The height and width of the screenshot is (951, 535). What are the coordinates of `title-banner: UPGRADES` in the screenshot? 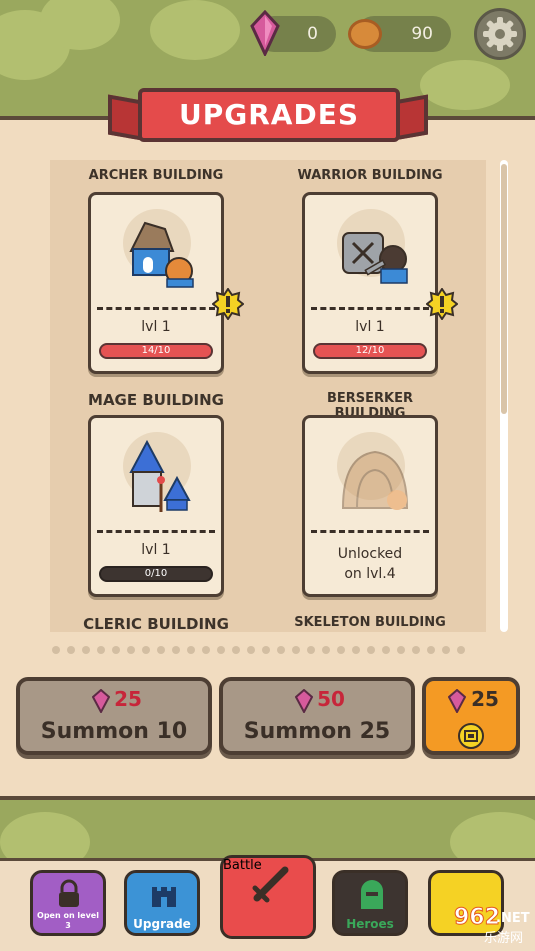 It's located at (269, 115).